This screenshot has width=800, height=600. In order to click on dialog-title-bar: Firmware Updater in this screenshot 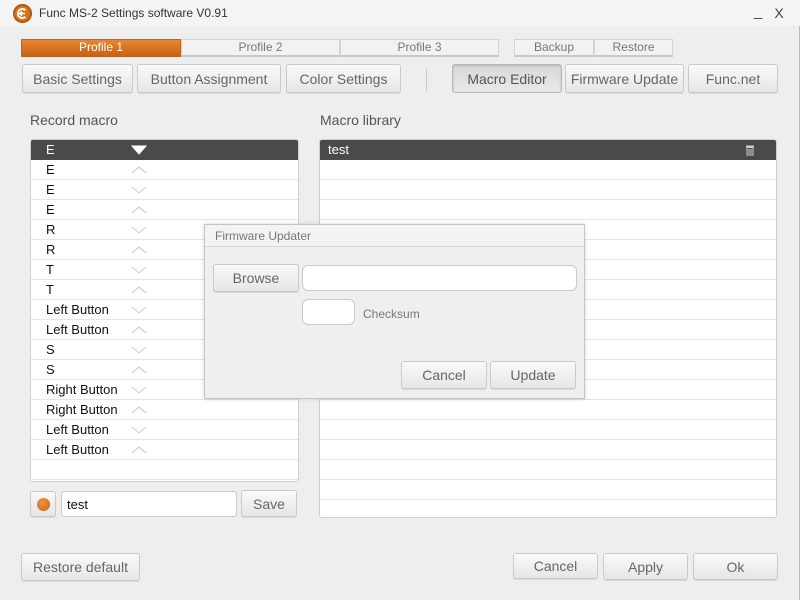, I will do `click(394, 236)`.